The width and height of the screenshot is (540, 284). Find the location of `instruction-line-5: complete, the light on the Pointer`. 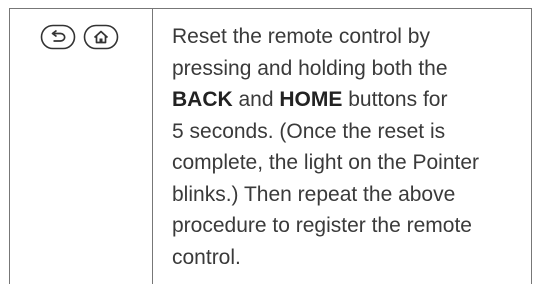

instruction-line-5: complete, the light on the Pointer is located at coordinates (326, 162).